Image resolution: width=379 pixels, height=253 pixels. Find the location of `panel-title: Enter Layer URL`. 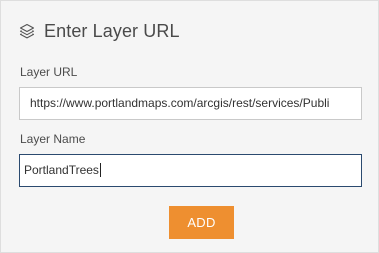

panel-title: Enter Layer URL is located at coordinates (112, 30).